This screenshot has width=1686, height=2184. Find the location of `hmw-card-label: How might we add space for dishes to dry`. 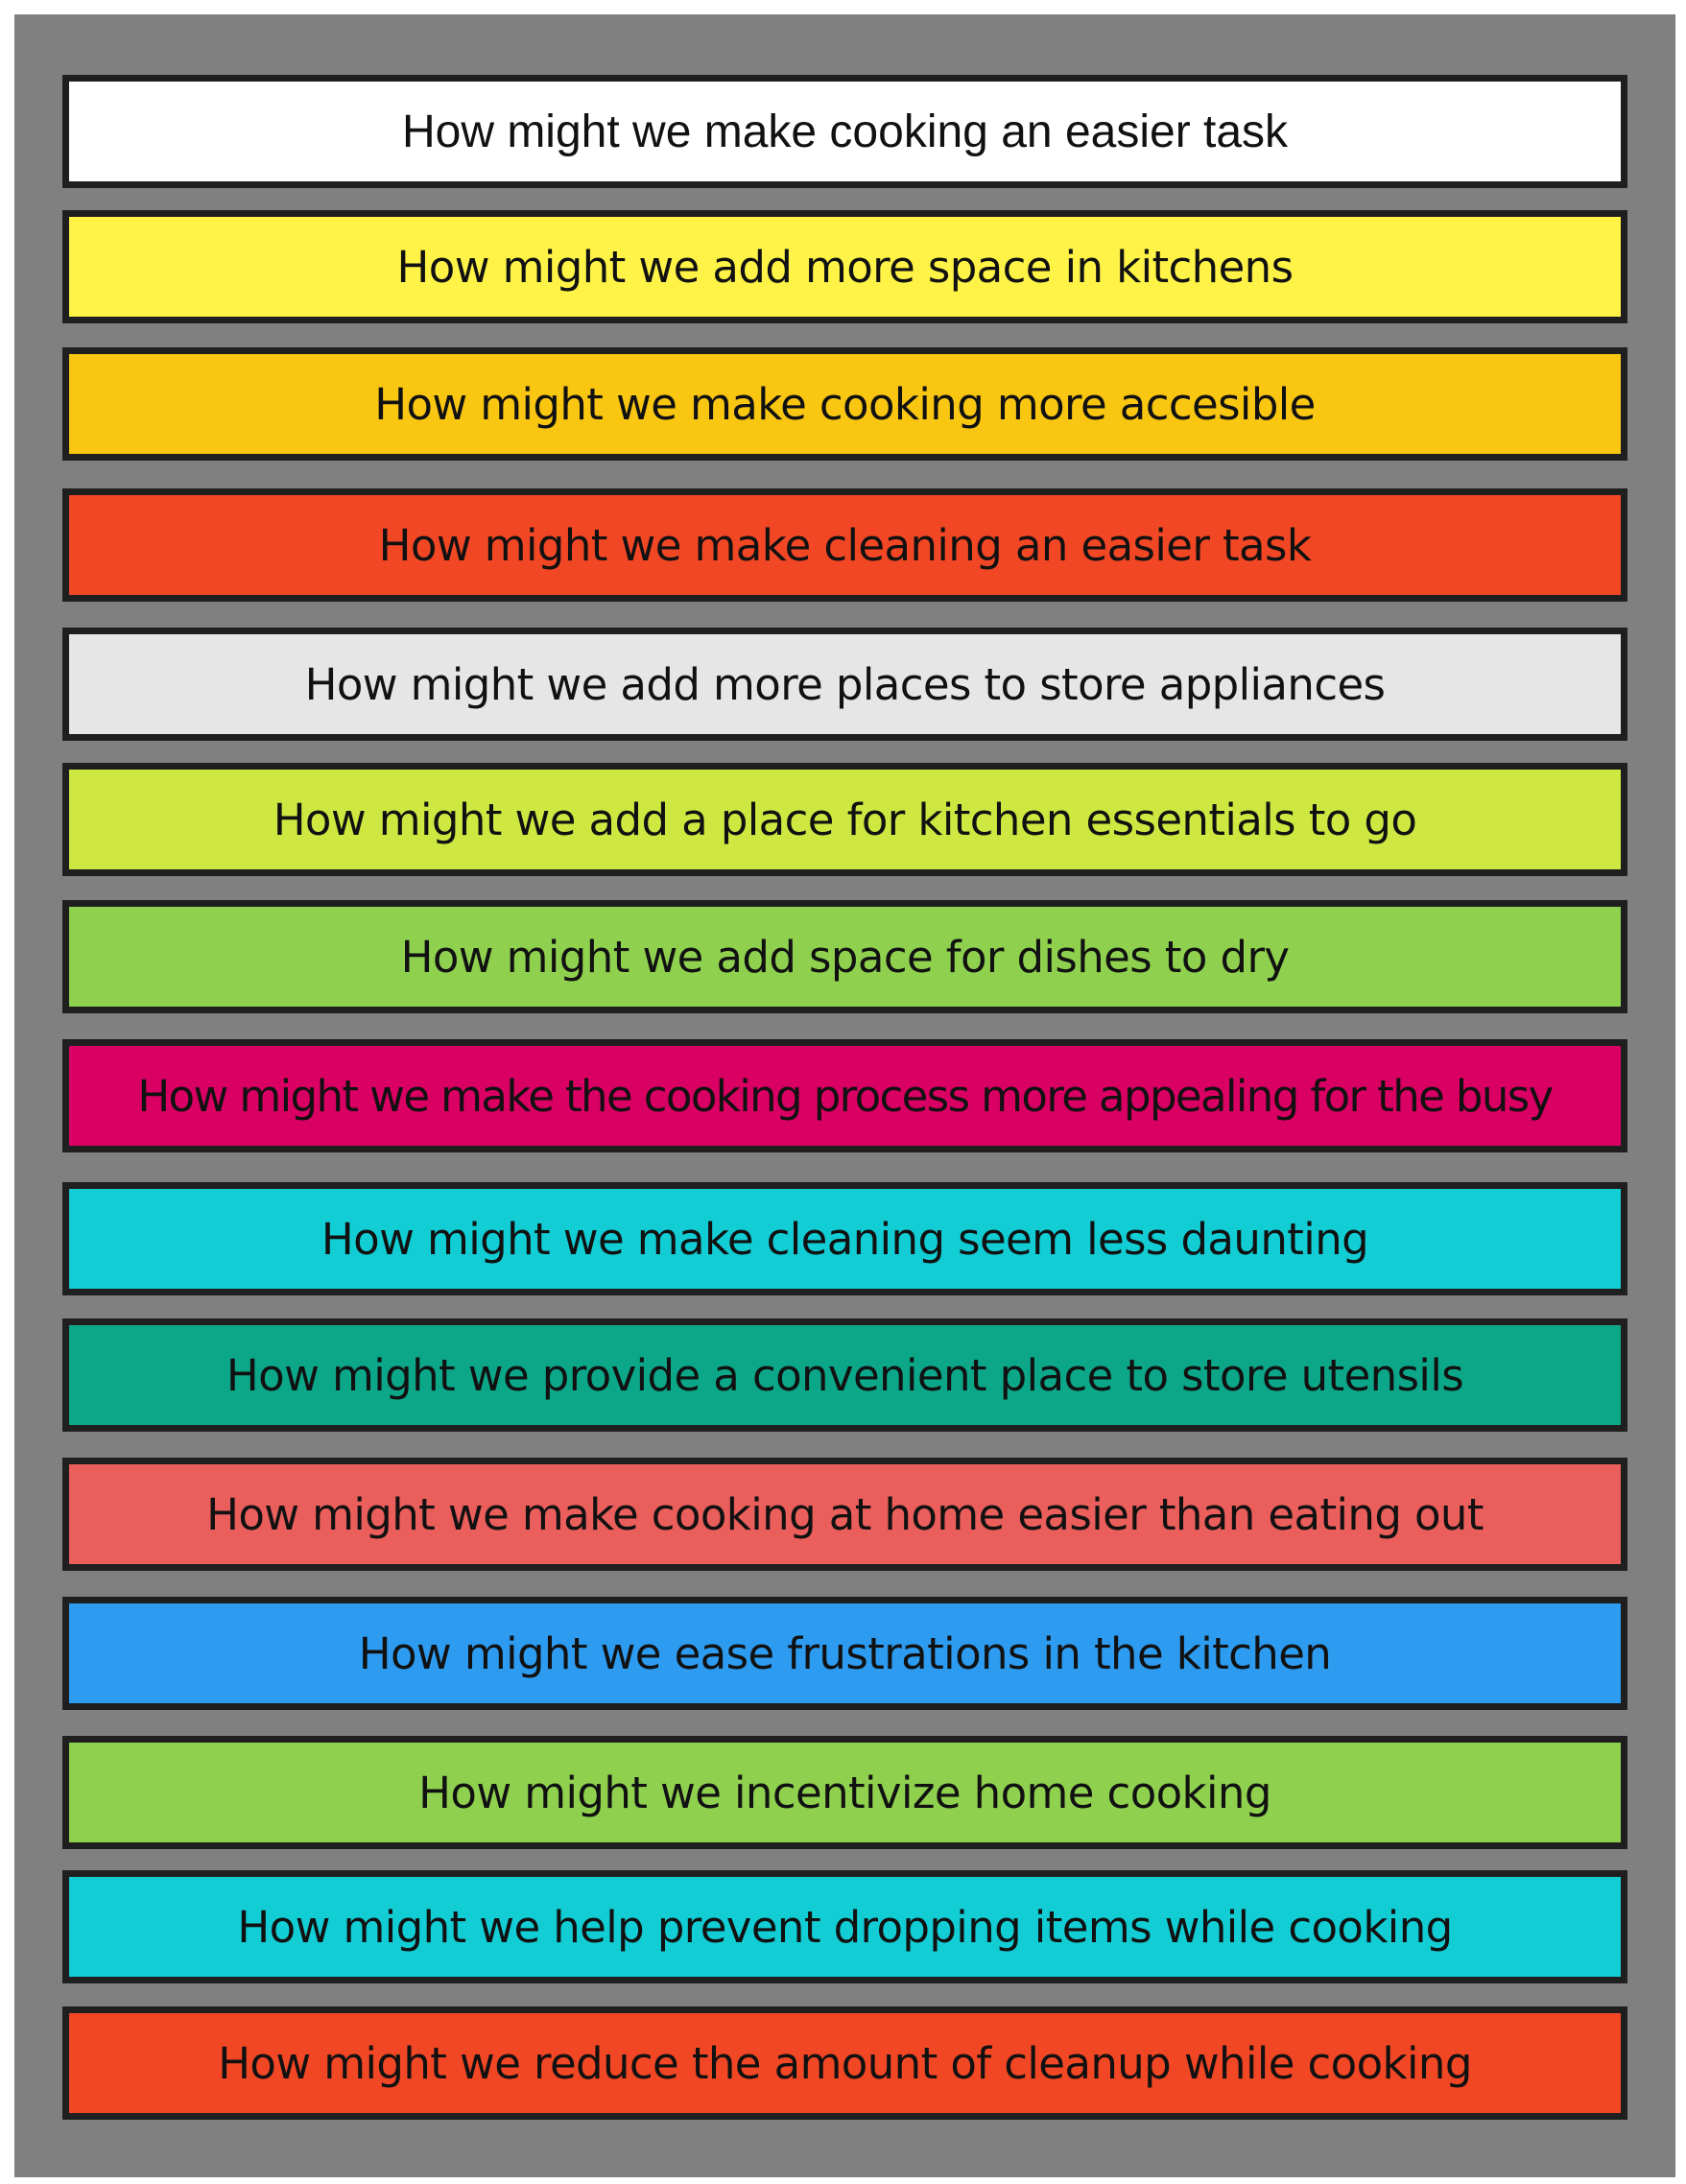

hmw-card-label: How might we add space for dishes to dry is located at coordinates (845, 957).